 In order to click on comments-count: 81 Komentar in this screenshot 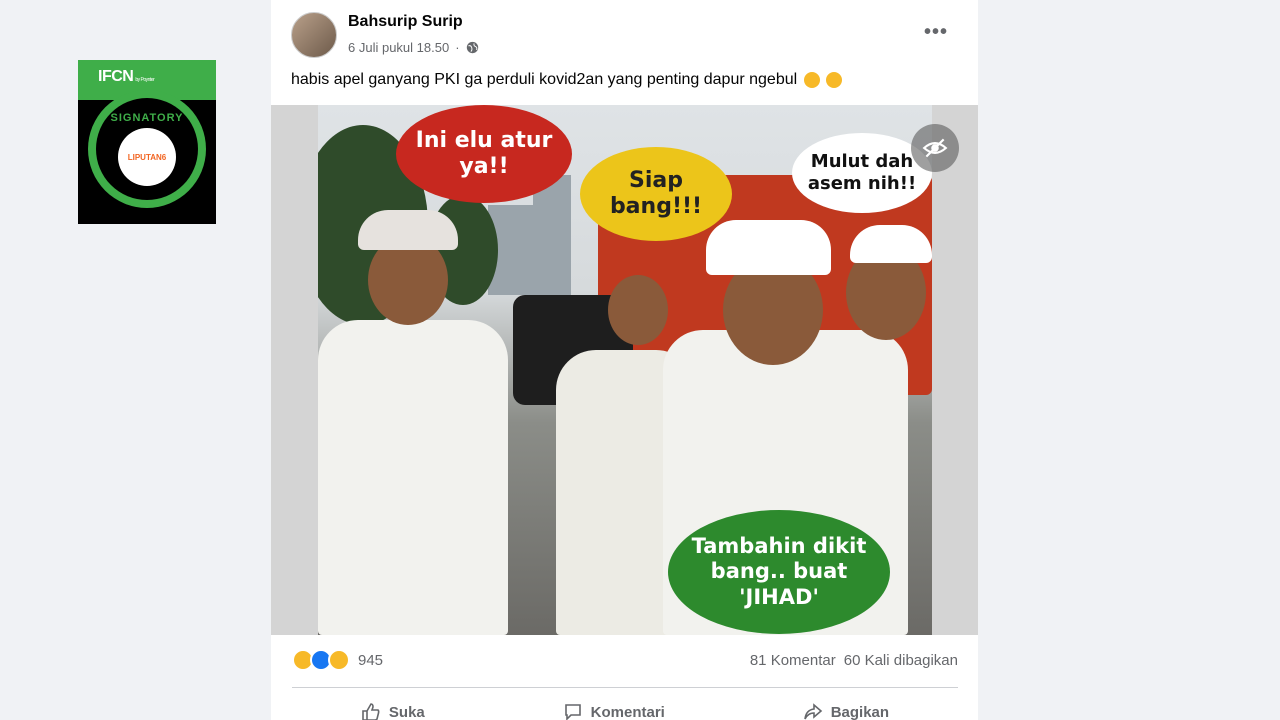, I will do `click(793, 660)`.